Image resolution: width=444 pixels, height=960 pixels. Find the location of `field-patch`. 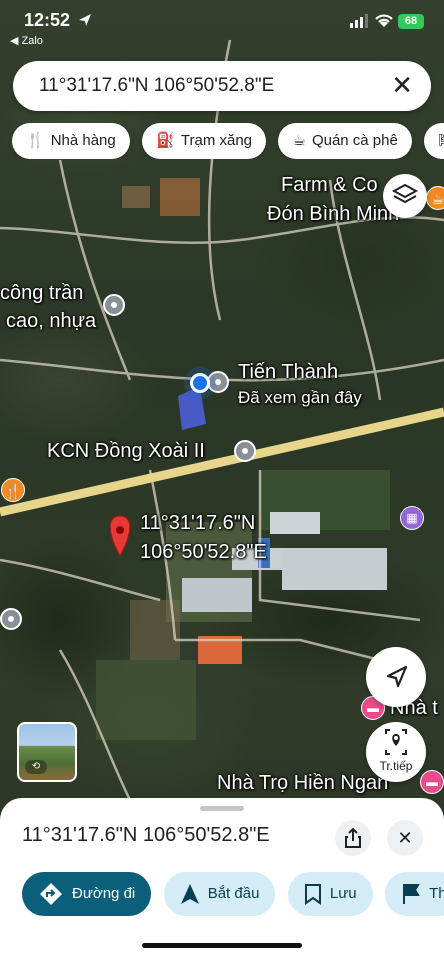

field-patch is located at coordinates (146, 700).